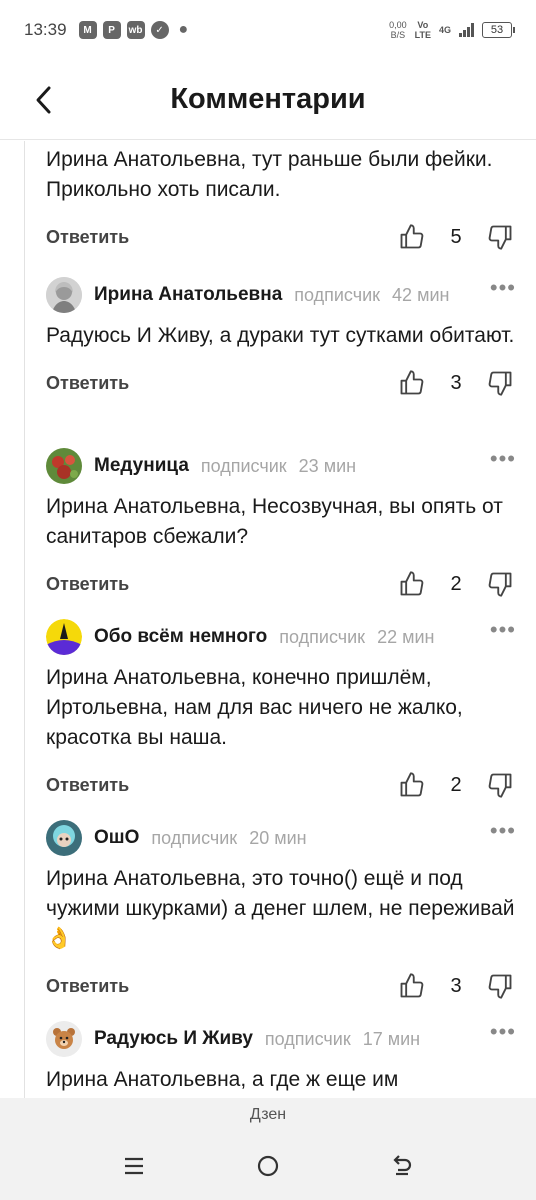 Image resolution: width=536 pixels, height=1200 pixels. Describe the element at coordinates (327, 465) in the screenshot. I see `comment-time: 23 мин` at that location.